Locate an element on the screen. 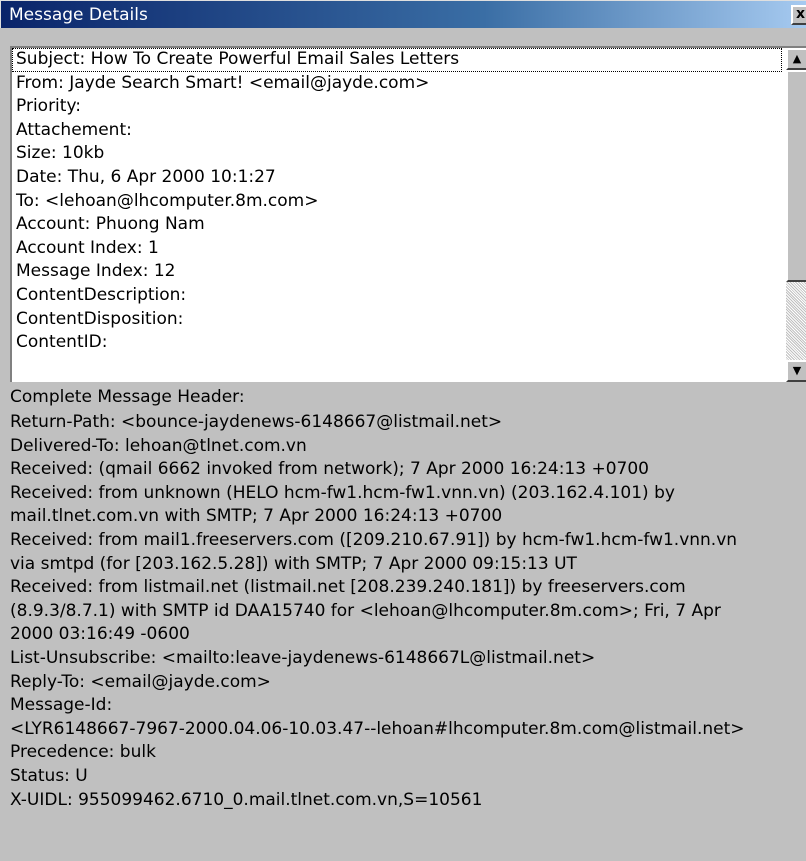  list-item: ContentID: is located at coordinates (397, 343).